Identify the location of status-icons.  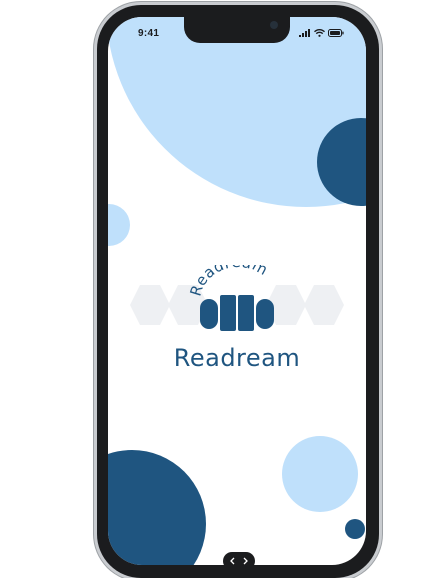
(321, 33).